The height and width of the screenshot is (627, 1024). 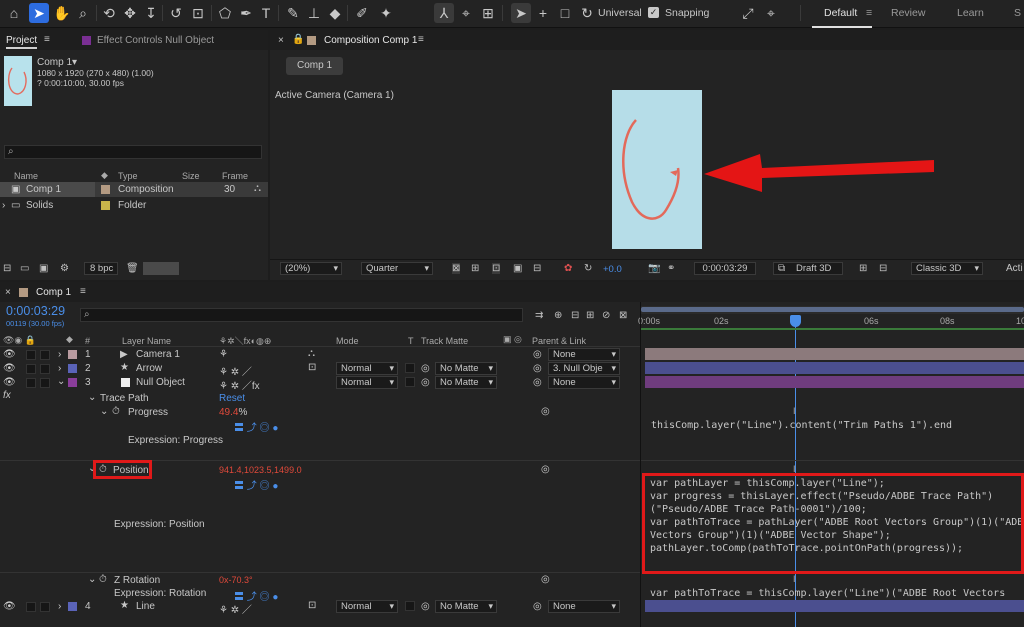 I want to click on layer4-visibility-icon: 👁, so click(x=9, y=606).